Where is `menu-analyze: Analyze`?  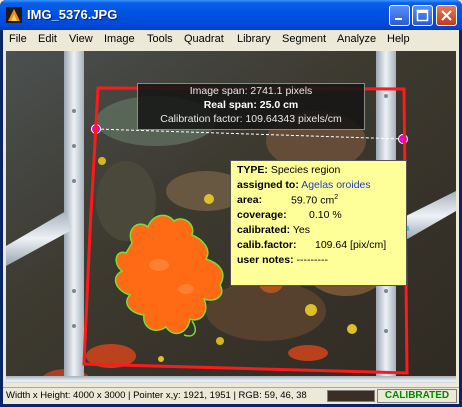
menu-analyze: Analyze is located at coordinates (356, 39).